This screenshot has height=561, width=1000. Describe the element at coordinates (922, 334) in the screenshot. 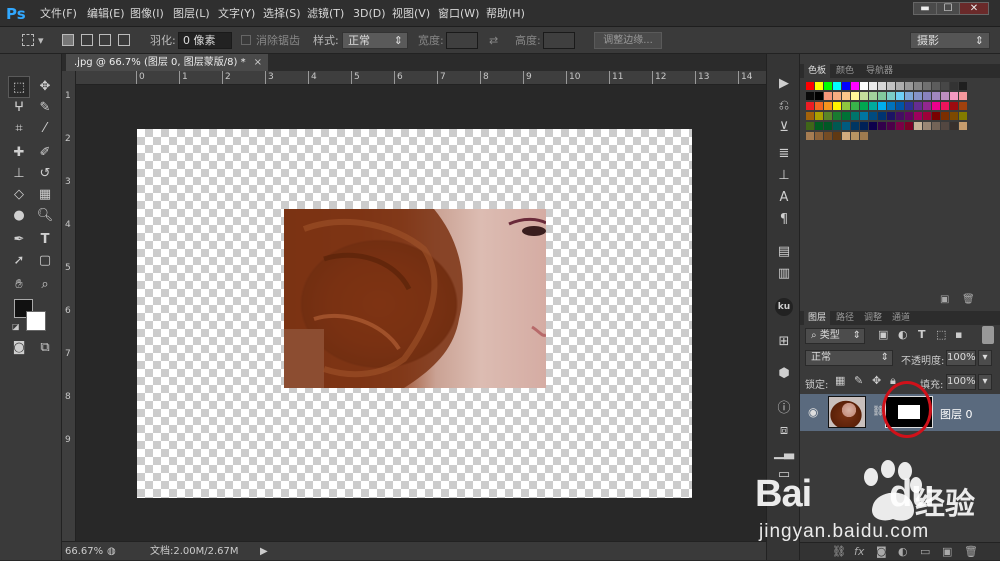

I see `filter-type-icon: T` at that location.